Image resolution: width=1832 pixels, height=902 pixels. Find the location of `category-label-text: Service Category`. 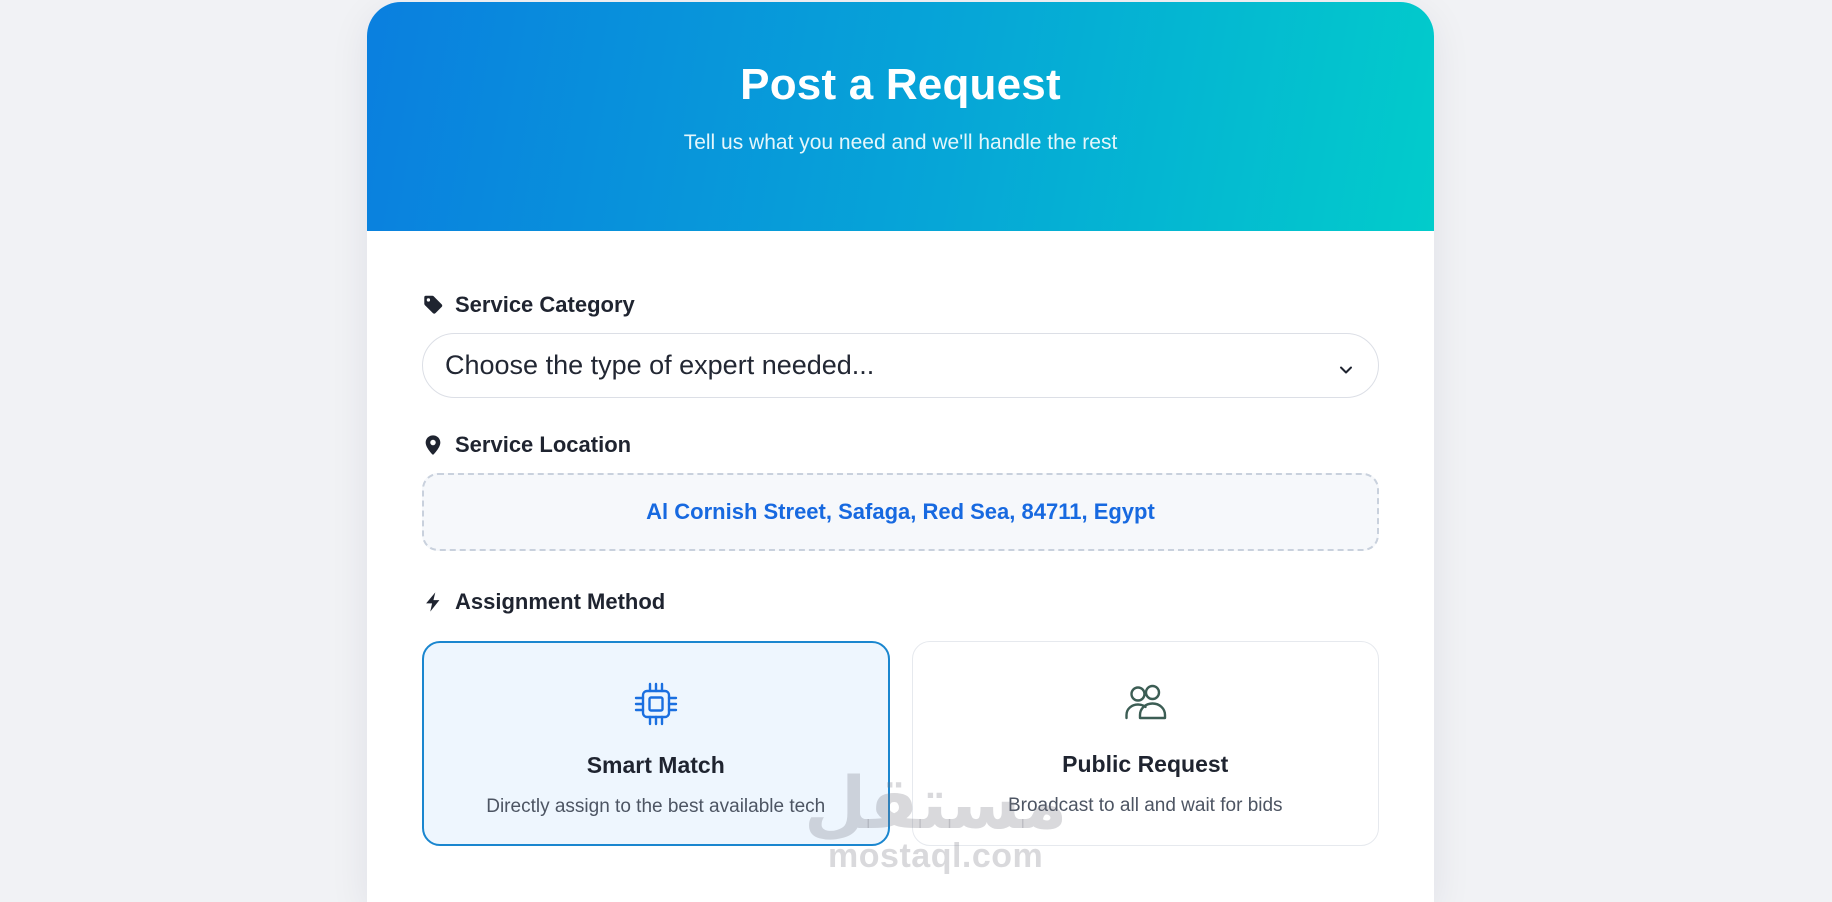

category-label-text: Service Category is located at coordinates (545, 304).